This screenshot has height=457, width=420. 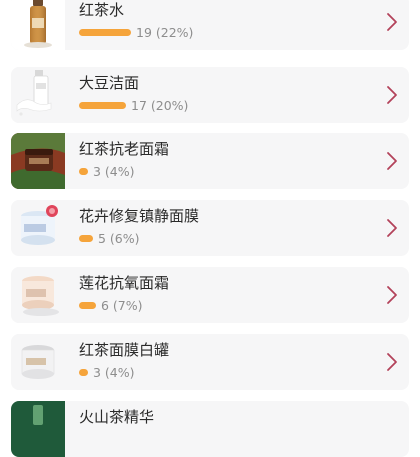 What do you see at coordinates (119, 238) in the screenshot?
I see `vote-count: 5 (6%)` at bounding box center [119, 238].